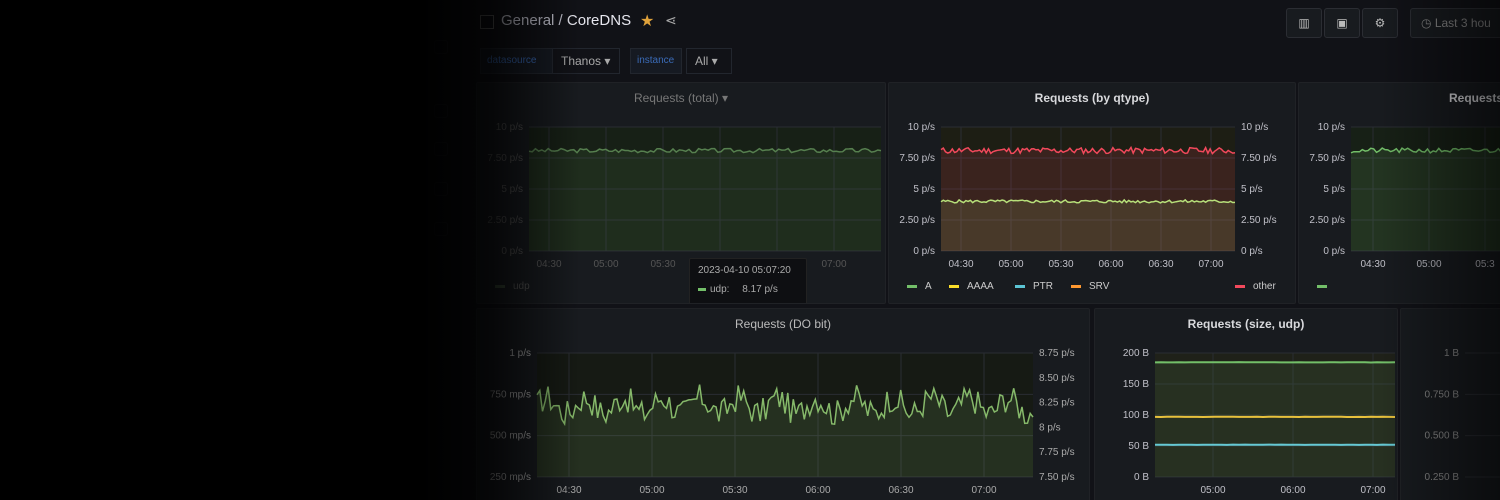 The height and width of the screenshot is (500, 1500). Describe the element at coordinates (441, 111) in the screenshot. I see `search-icon` at that location.